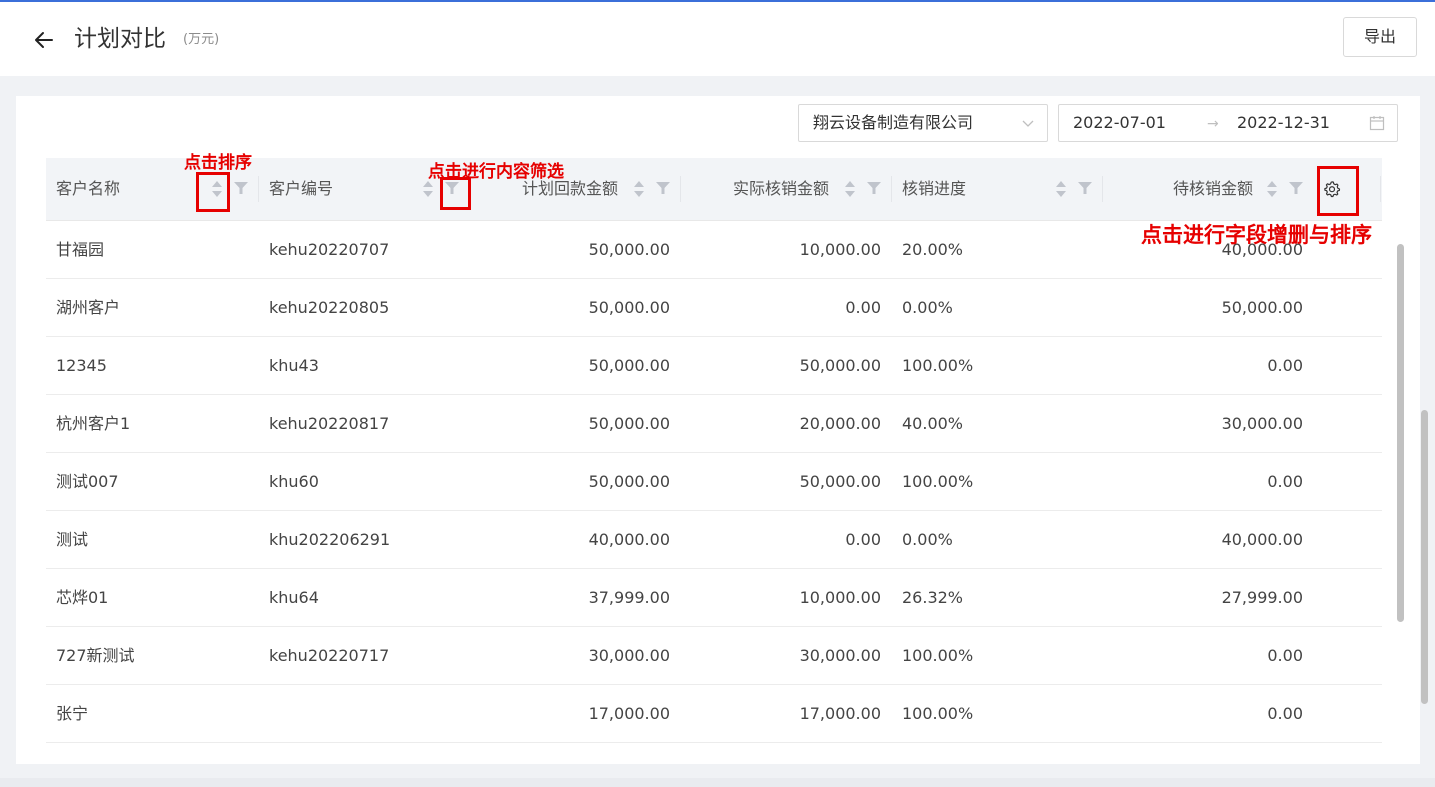 This screenshot has height=787, width=1435. I want to click on table-cell: 杭州客户1, so click(93, 423).